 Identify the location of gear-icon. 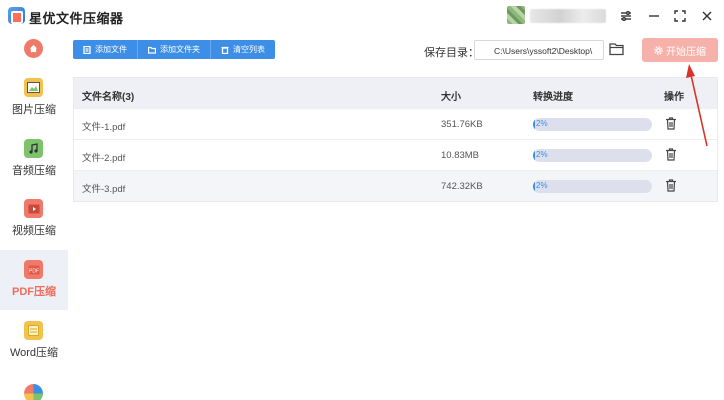
(658, 50).